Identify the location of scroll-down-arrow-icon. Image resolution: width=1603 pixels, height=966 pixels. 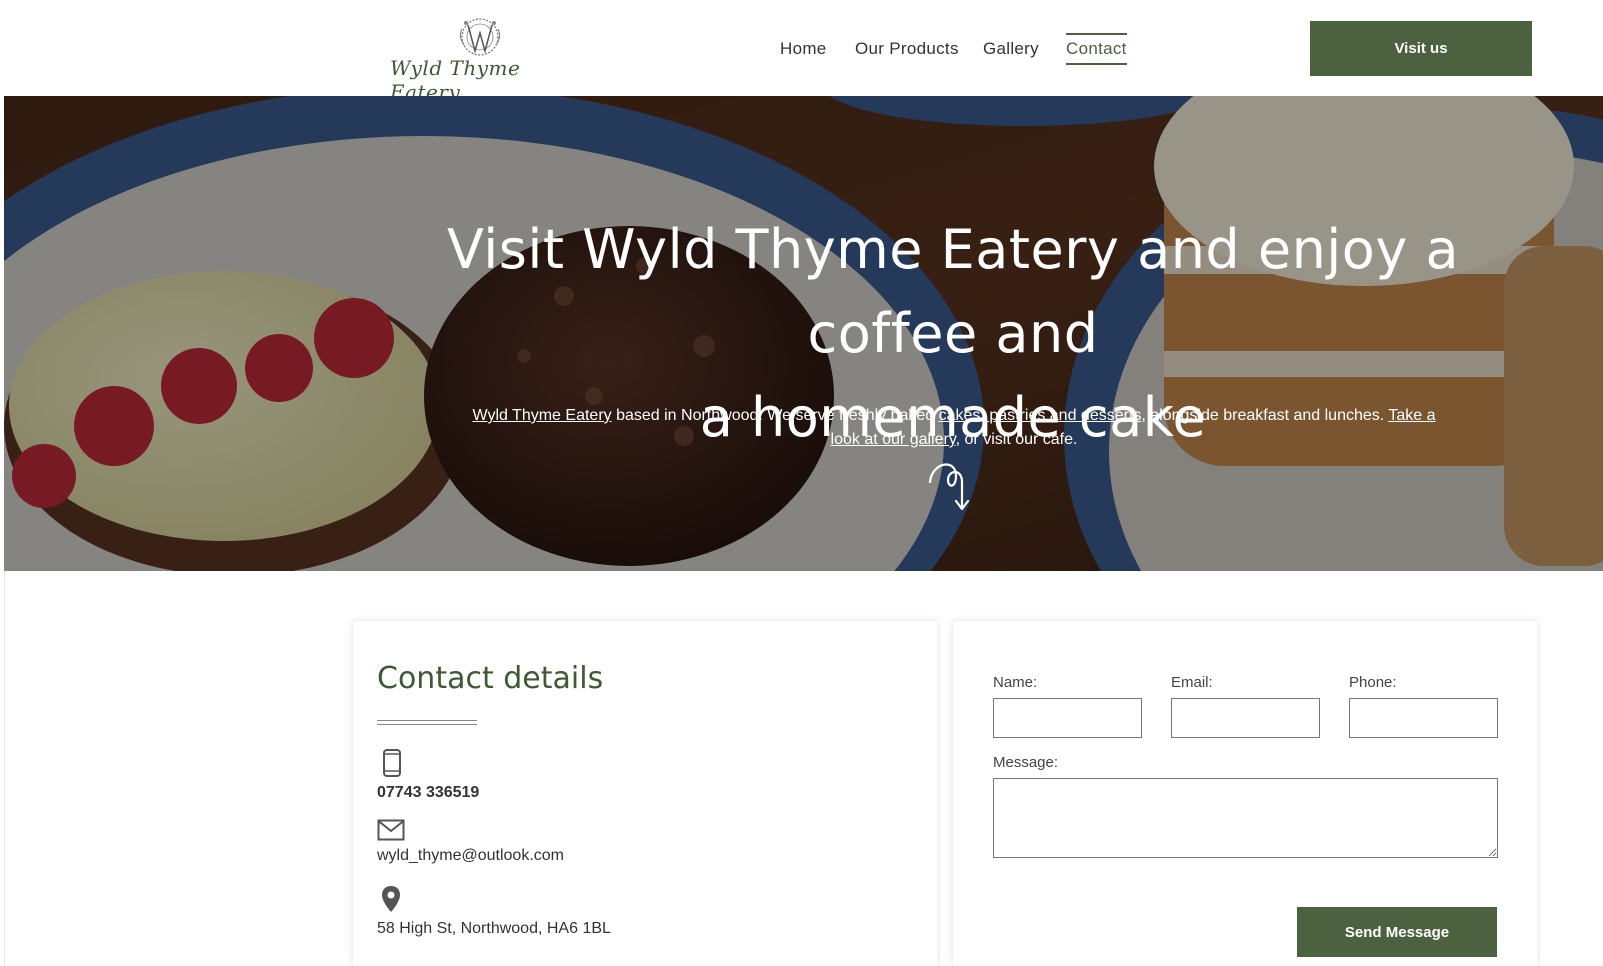
(956, 484).